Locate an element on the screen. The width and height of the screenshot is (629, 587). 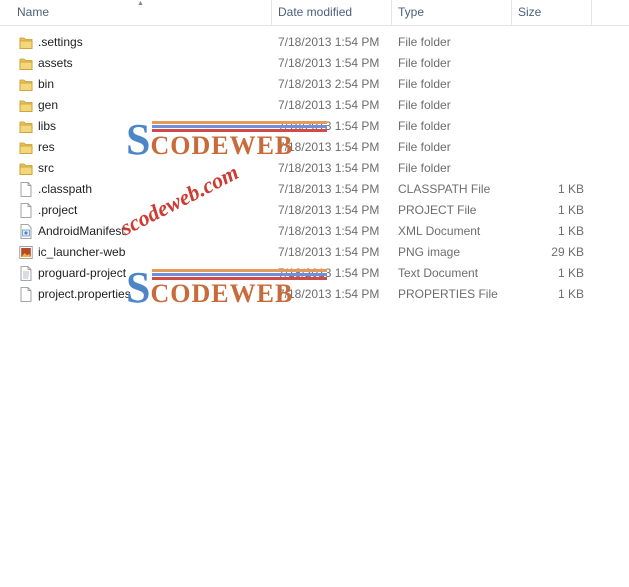
image-file-icon is located at coordinates (26, 252).